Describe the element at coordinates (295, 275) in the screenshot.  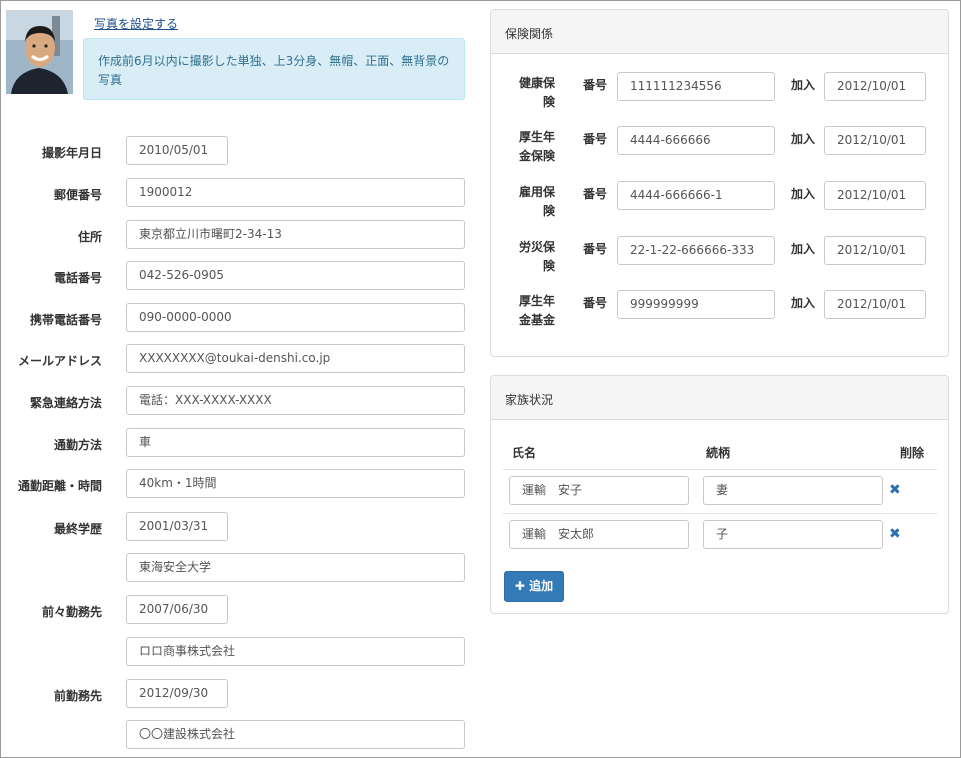
I see `phone-input: 042-526-0905` at that location.